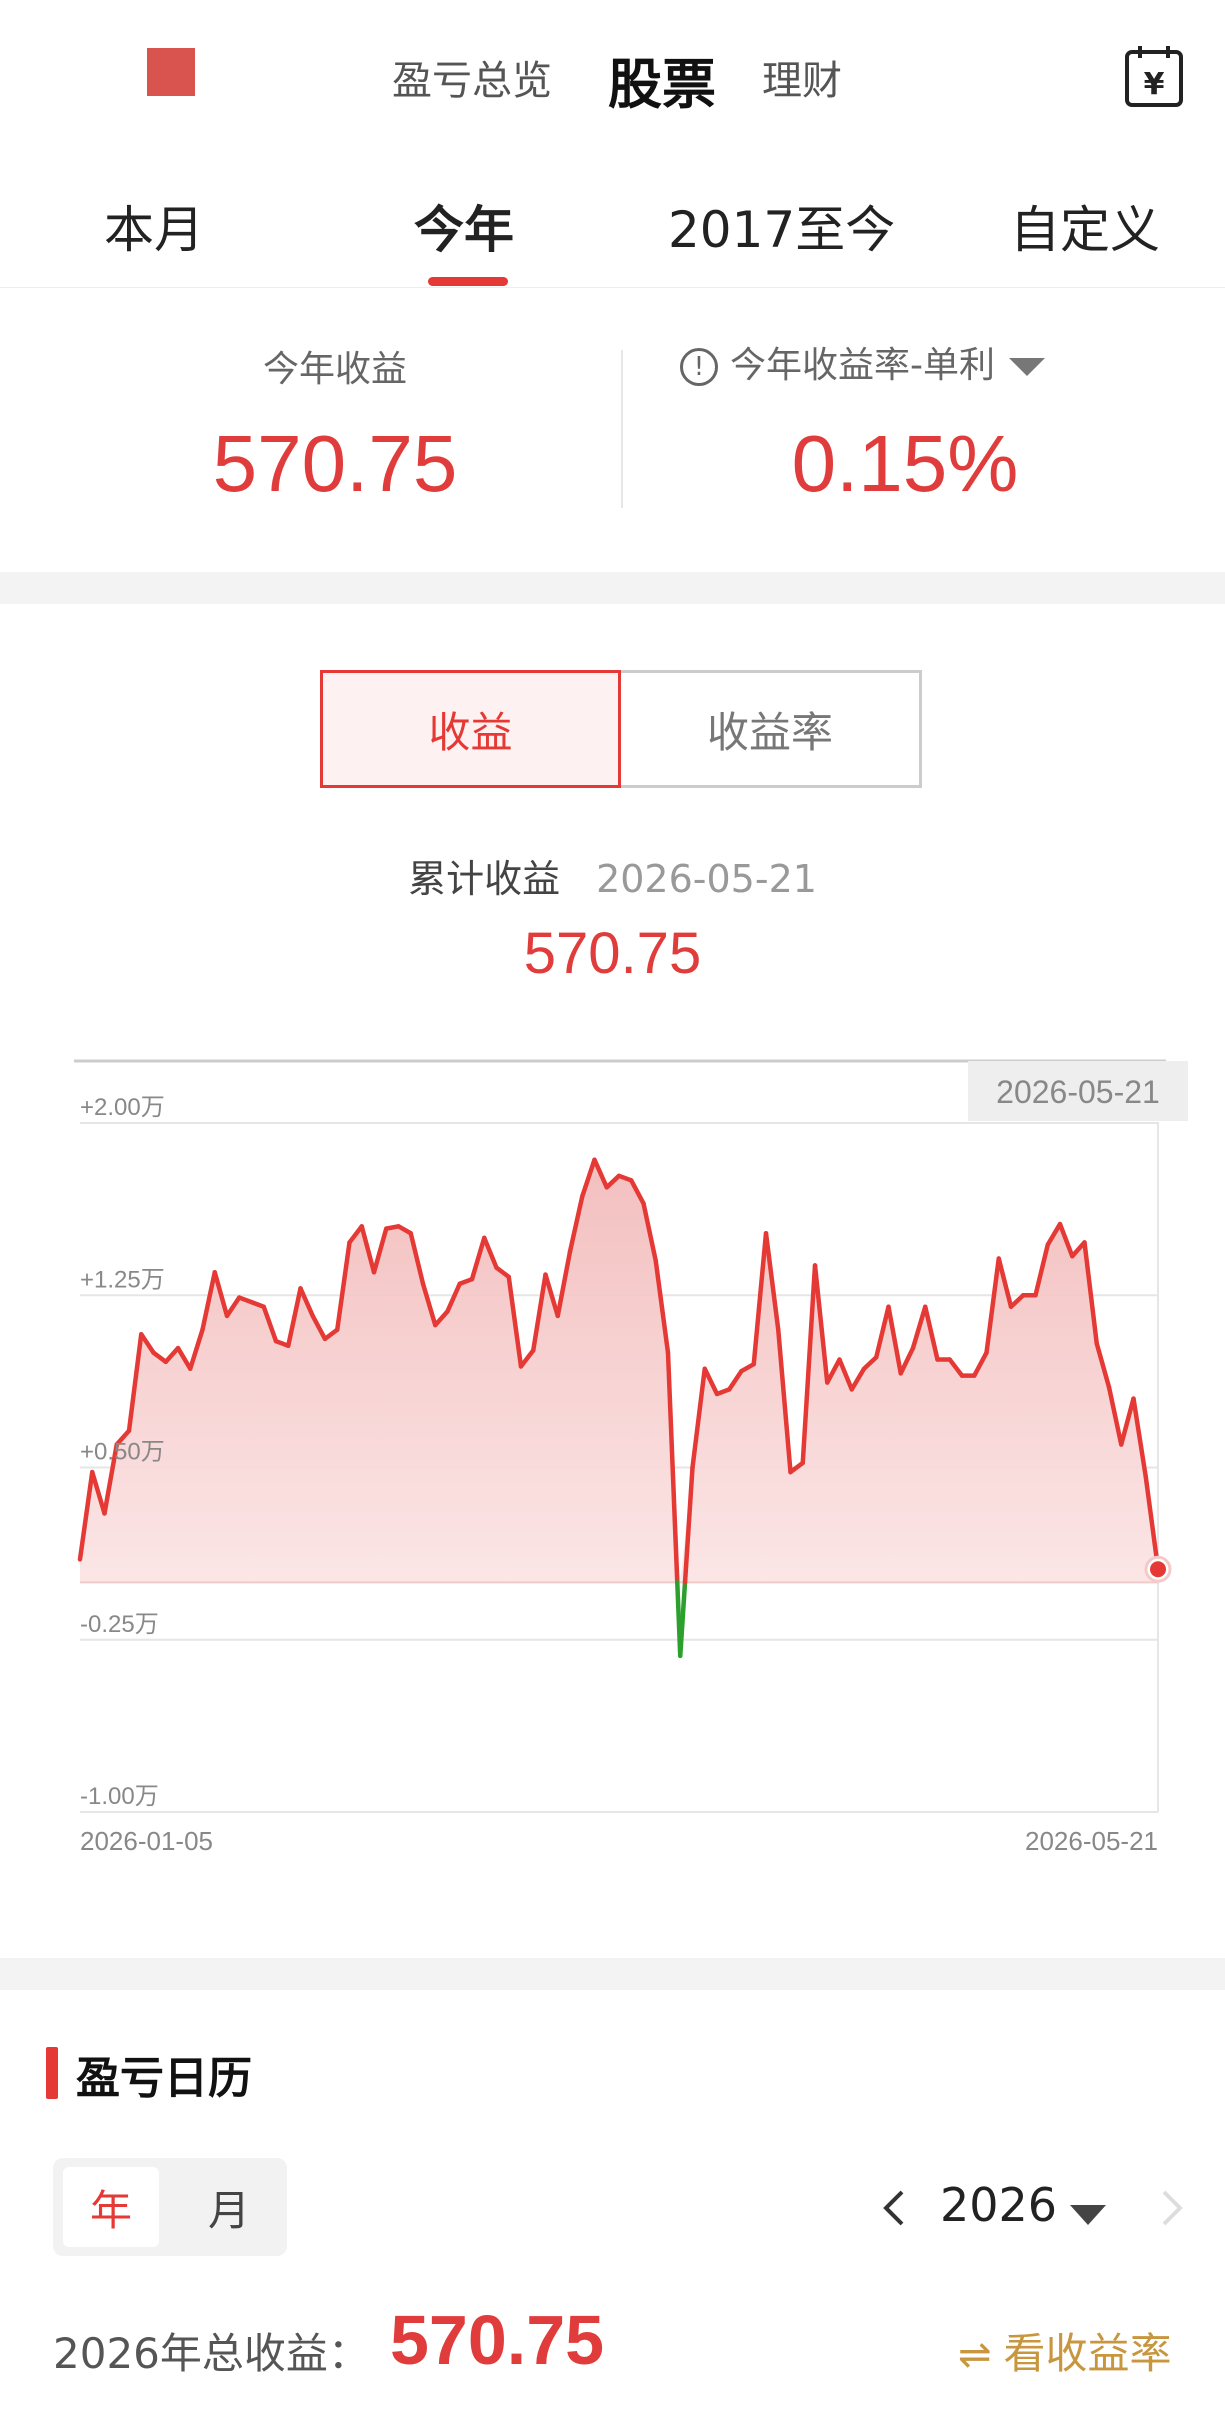 Image resolution: width=1225 pixels, height=2417 pixels. Describe the element at coordinates (662, 79) in the screenshot. I see `tab-stocks: 股票` at that location.